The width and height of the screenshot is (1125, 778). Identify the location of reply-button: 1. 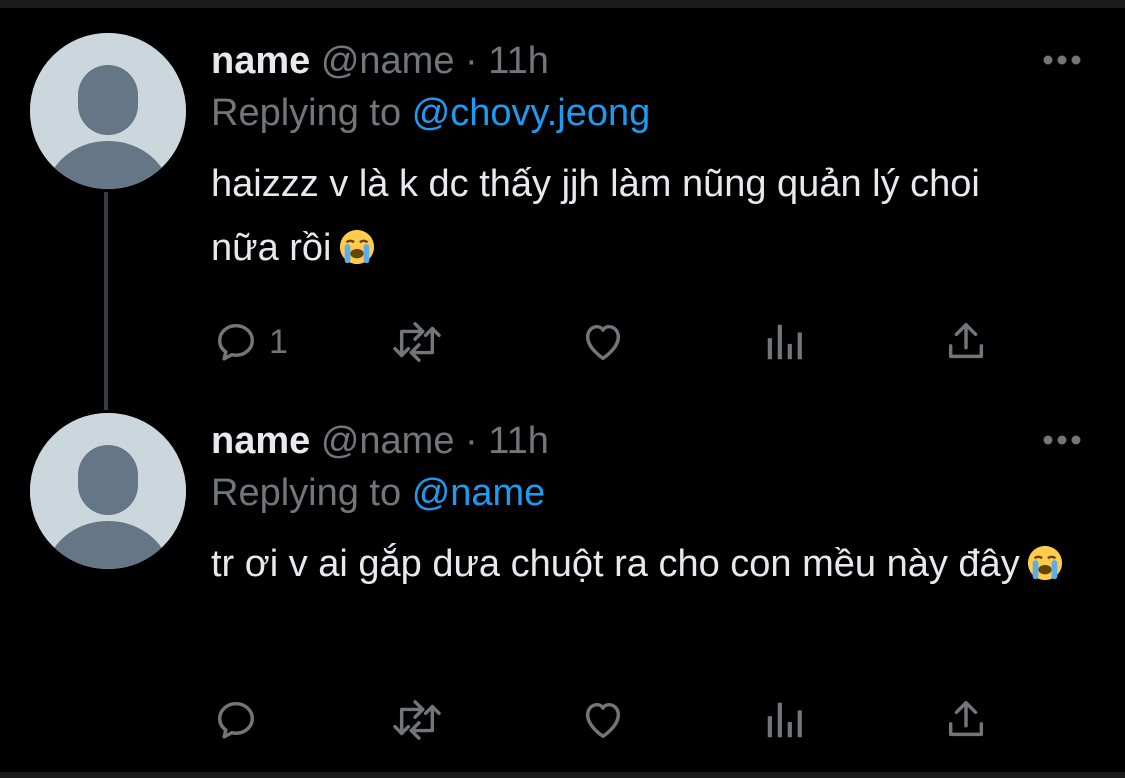
(250, 342).